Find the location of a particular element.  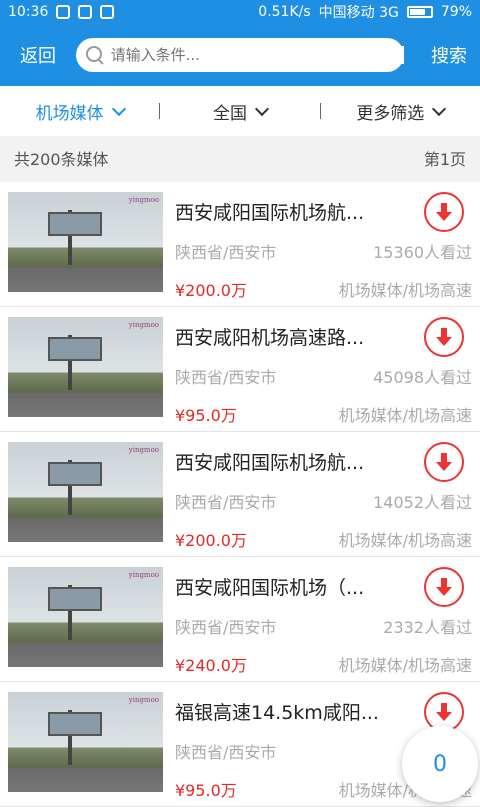

filter-region-label: 全国 is located at coordinates (229, 113).